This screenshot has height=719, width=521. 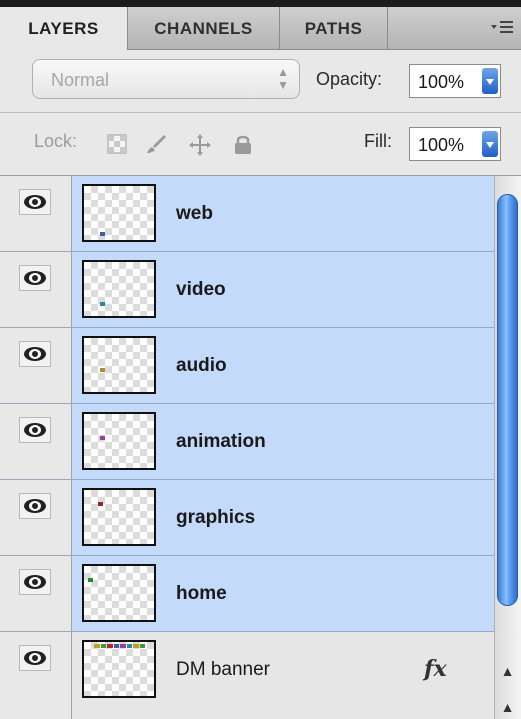 I want to click on scroll-up-arrow-icon-secondary: ▲, so click(x=507, y=707).